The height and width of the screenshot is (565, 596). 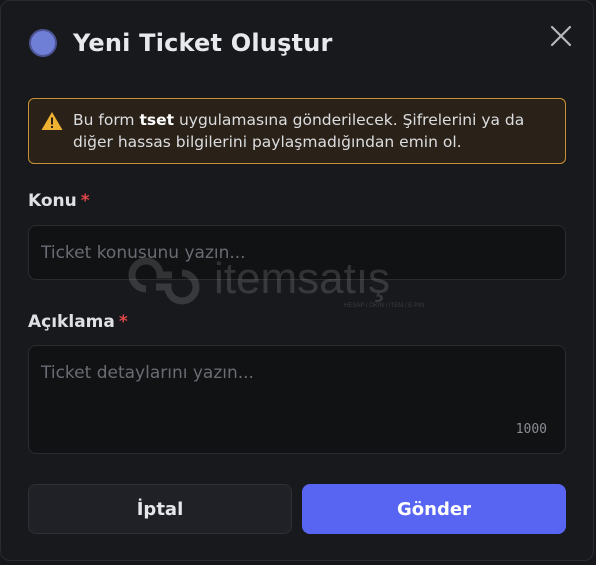 What do you see at coordinates (160, 509) in the screenshot?
I see `cancel-button: İptal` at bounding box center [160, 509].